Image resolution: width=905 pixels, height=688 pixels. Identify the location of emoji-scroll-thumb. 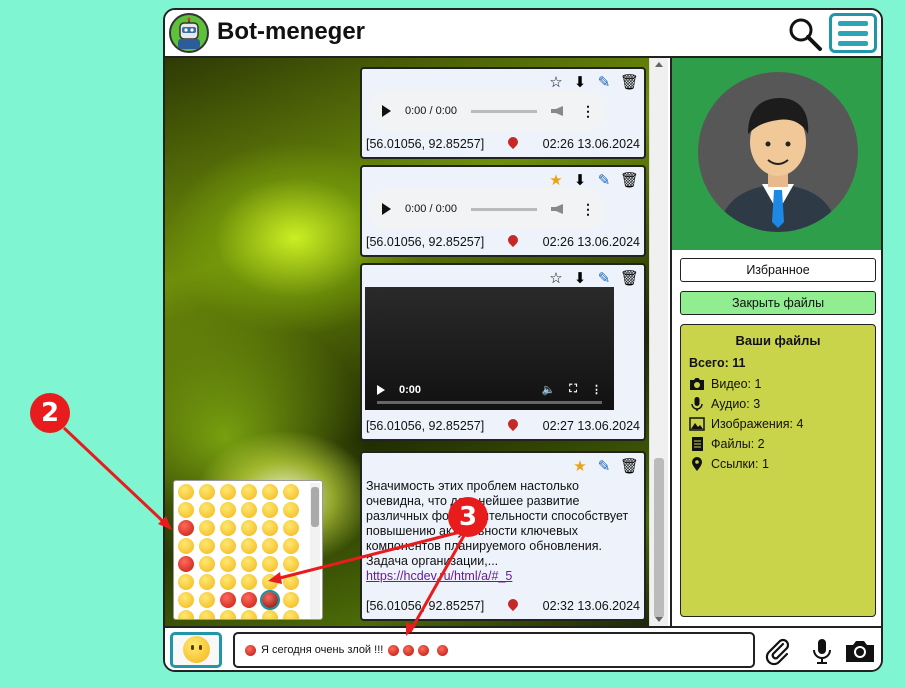
(315, 507).